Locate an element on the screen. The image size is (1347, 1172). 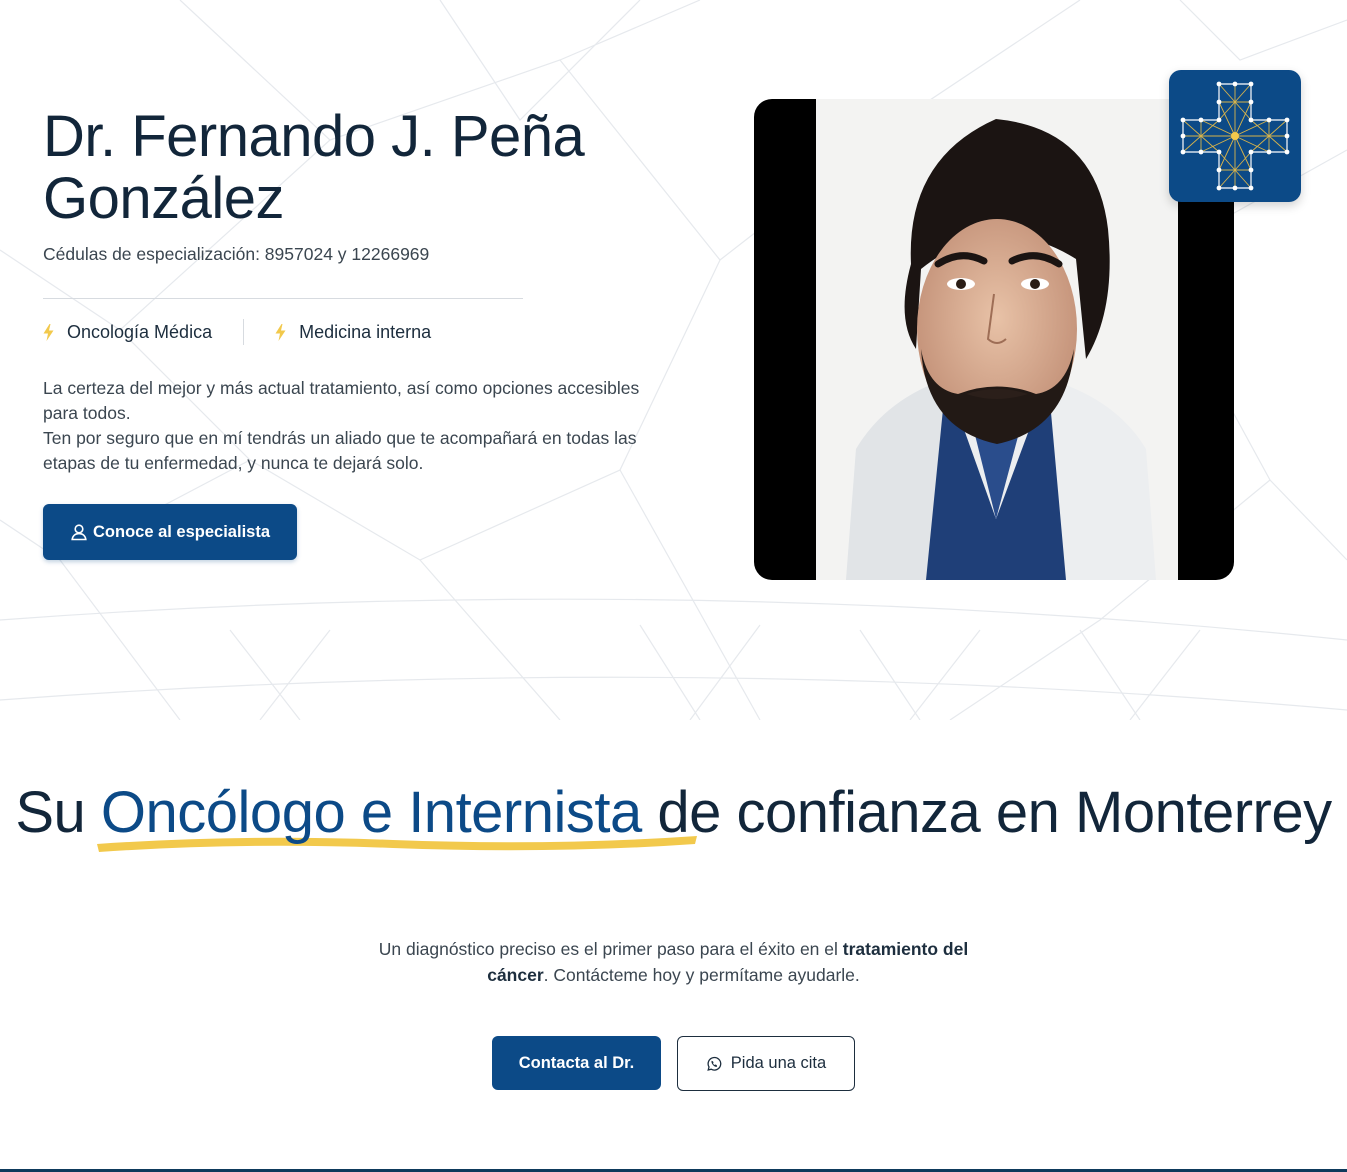
heading-prefix: Su is located at coordinates (58, 812).